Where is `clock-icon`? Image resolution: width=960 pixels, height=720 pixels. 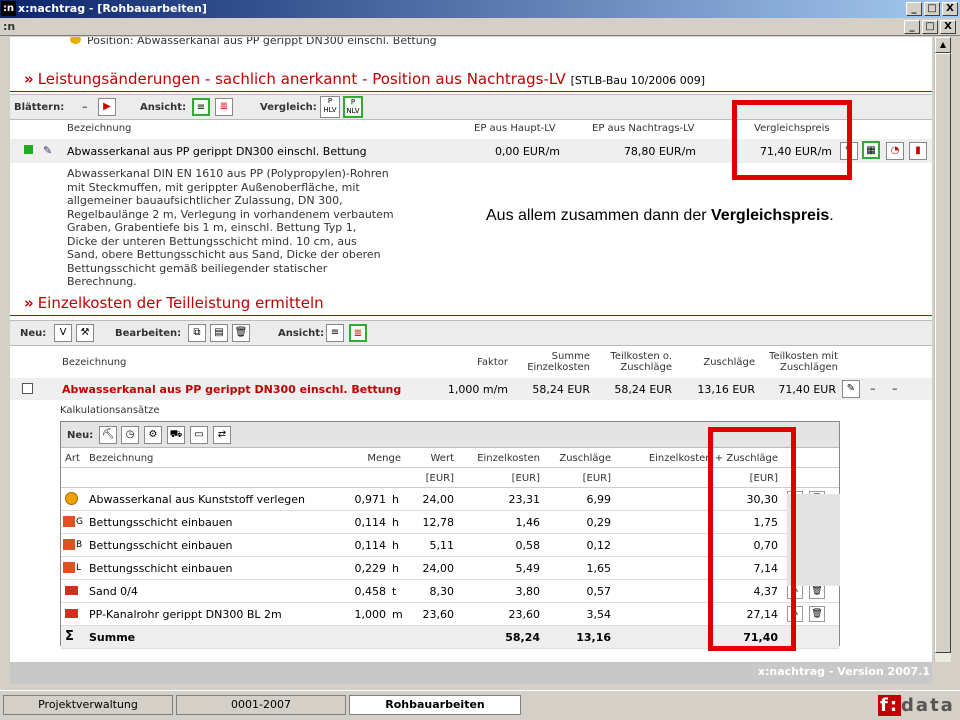 clock-icon is located at coordinates (71, 498).